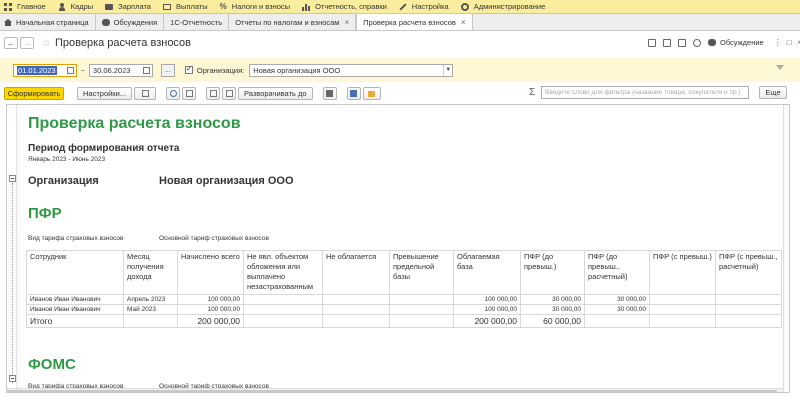 This screenshot has height=405, width=800. I want to click on find-next-button, so click(189, 93).